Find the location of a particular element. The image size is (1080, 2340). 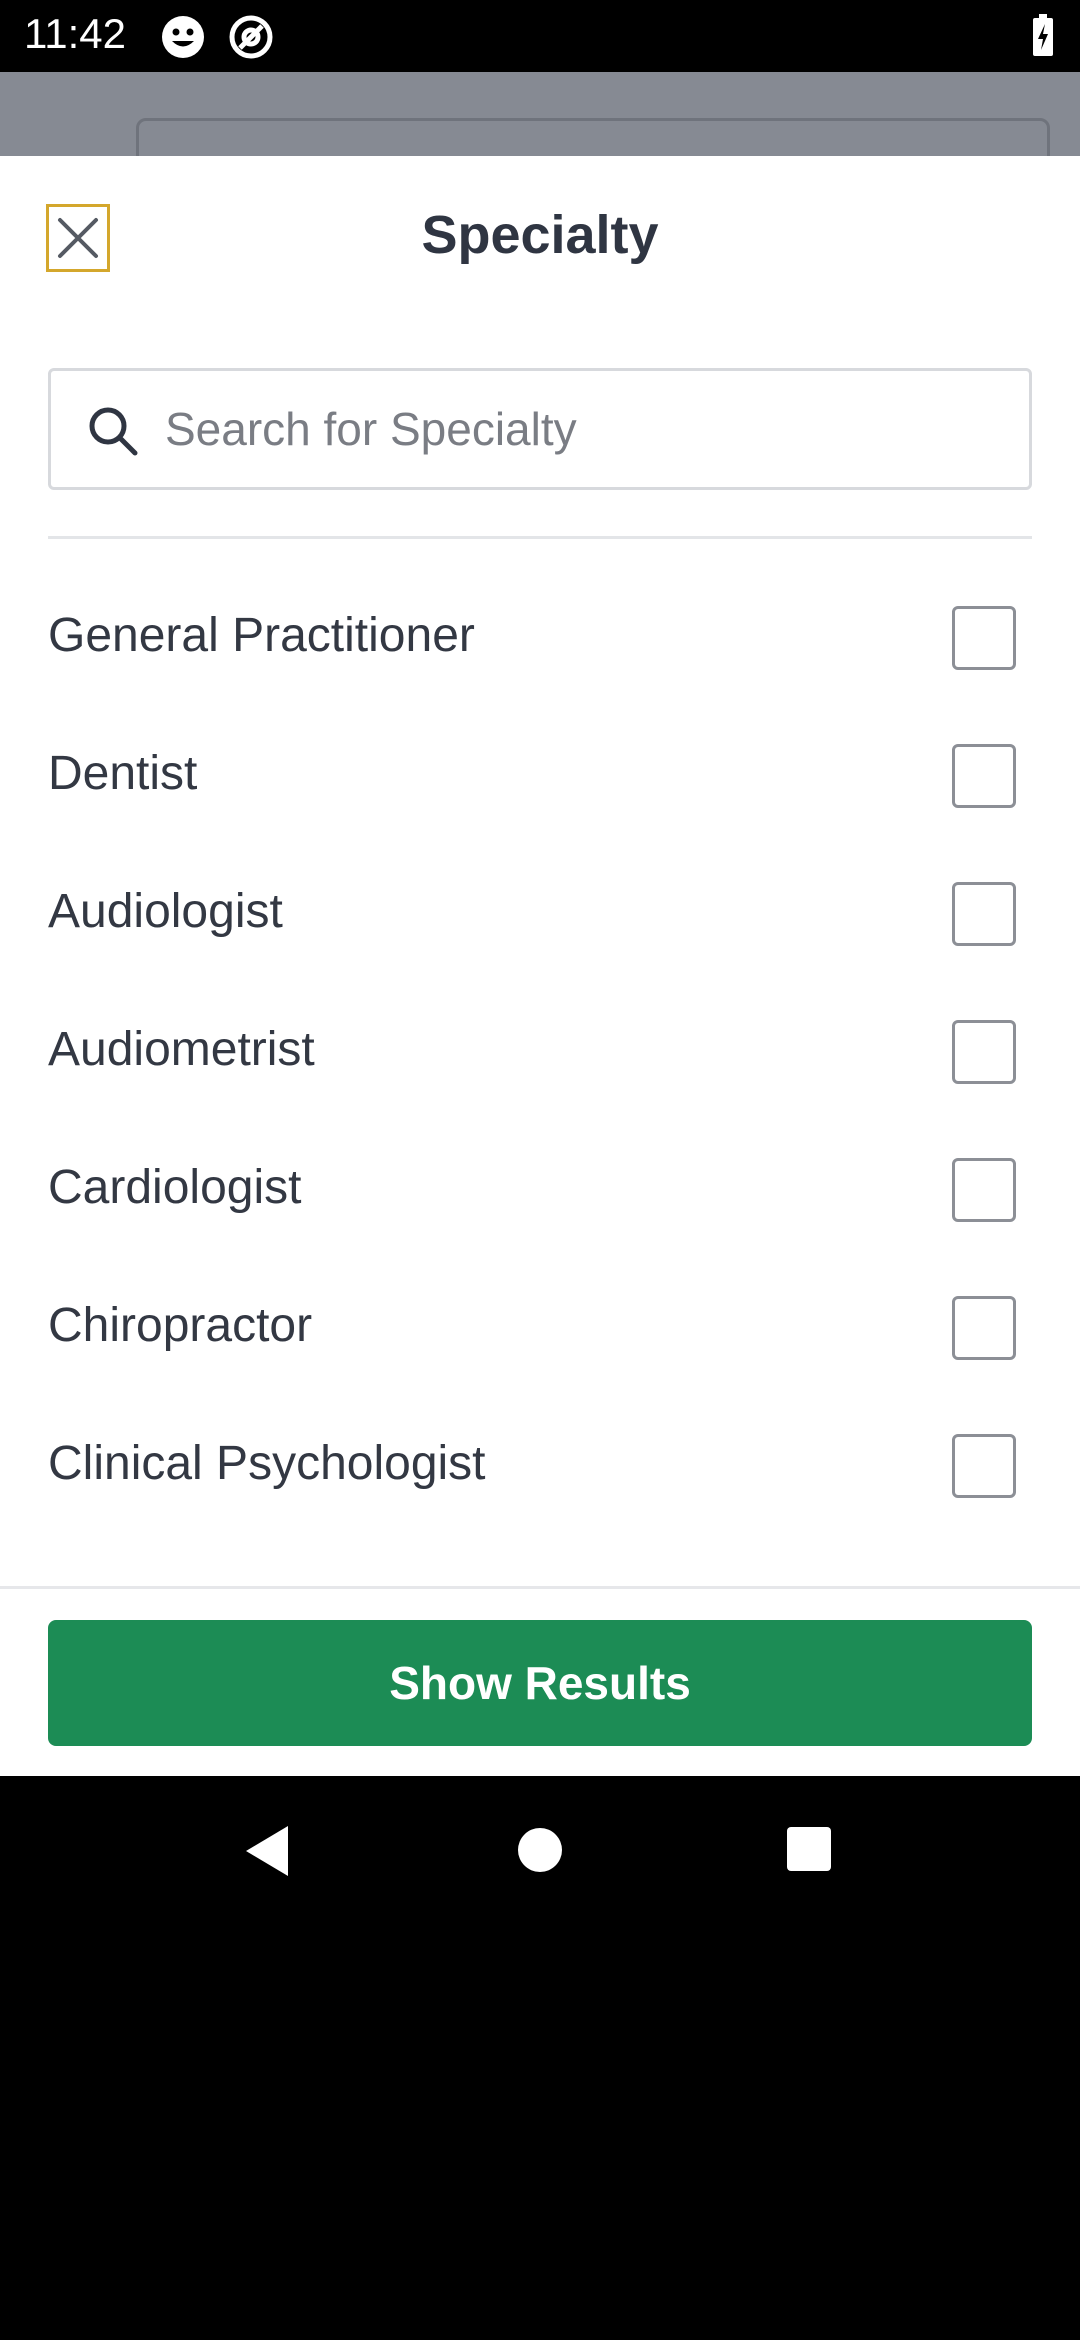

divider is located at coordinates (540, 537).